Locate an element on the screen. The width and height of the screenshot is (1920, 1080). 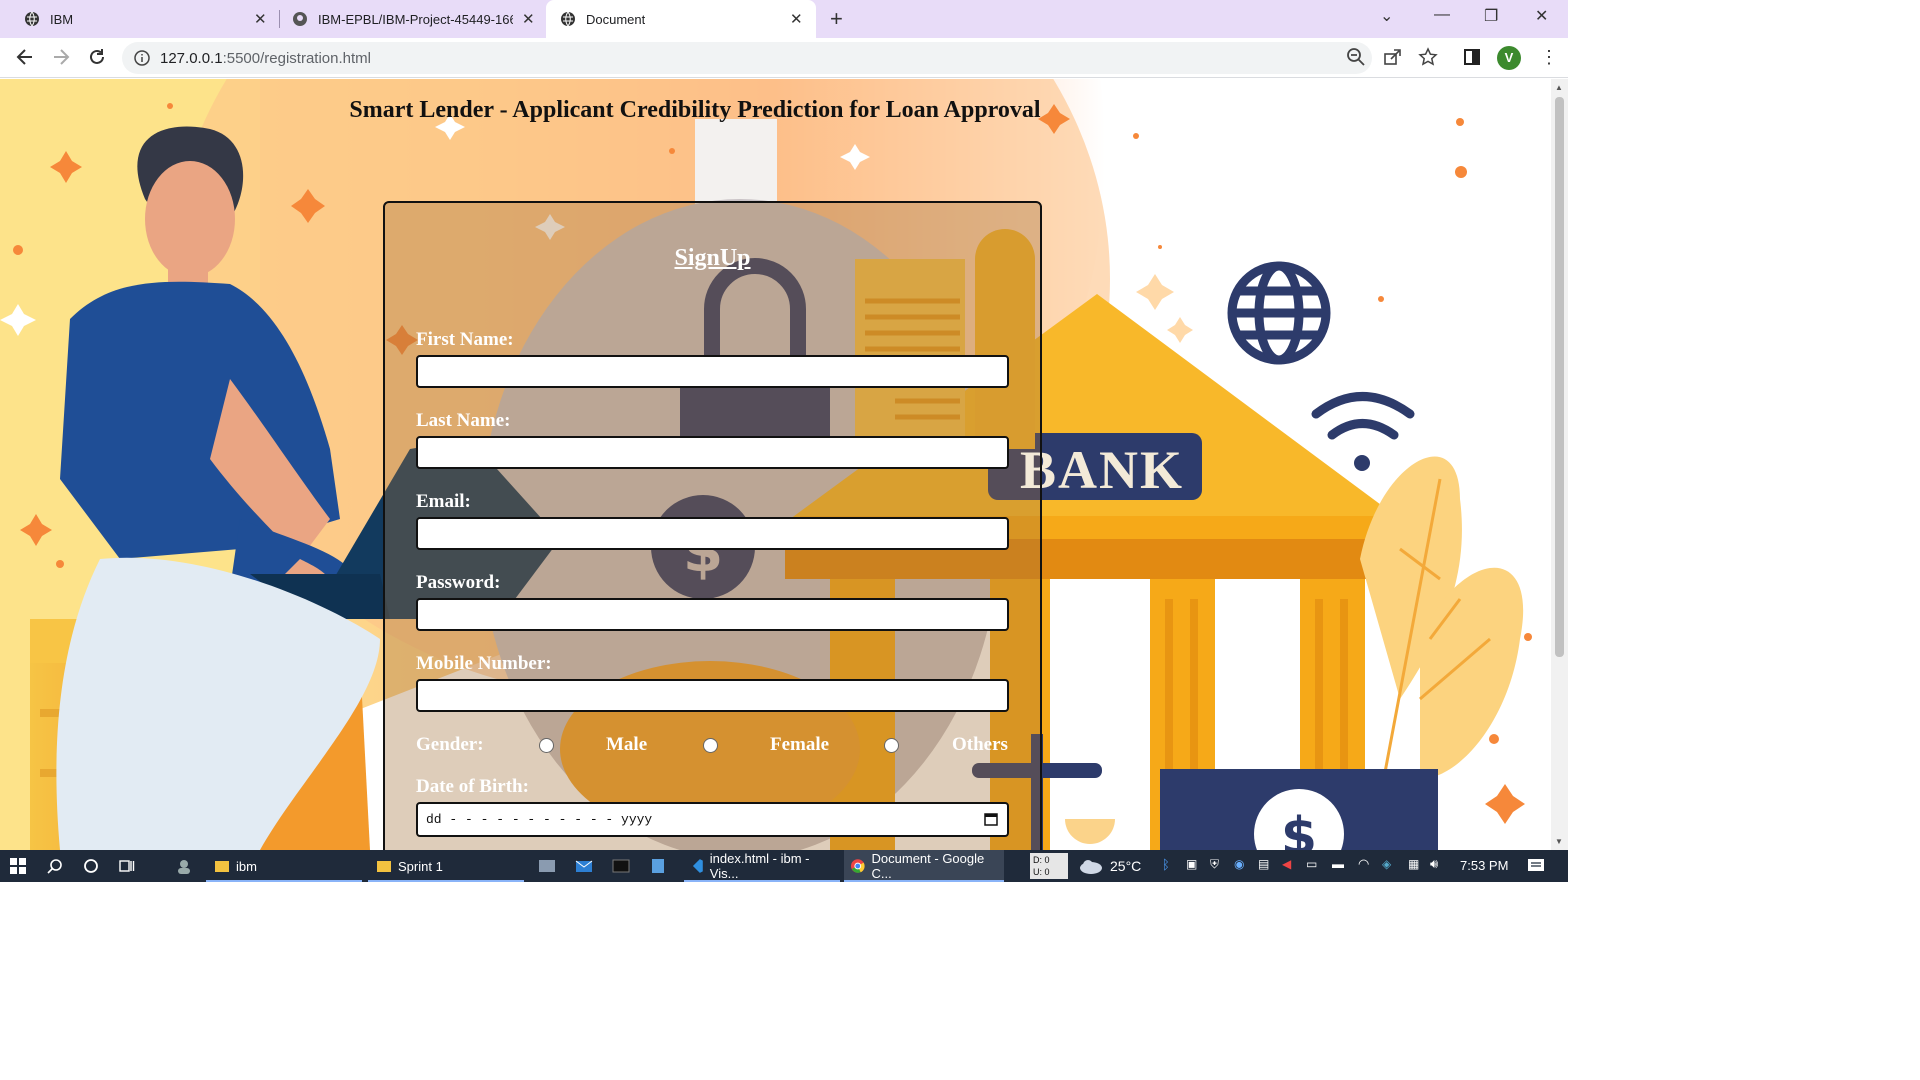
download-counter: D: 0 is located at coordinates (1041, 860).